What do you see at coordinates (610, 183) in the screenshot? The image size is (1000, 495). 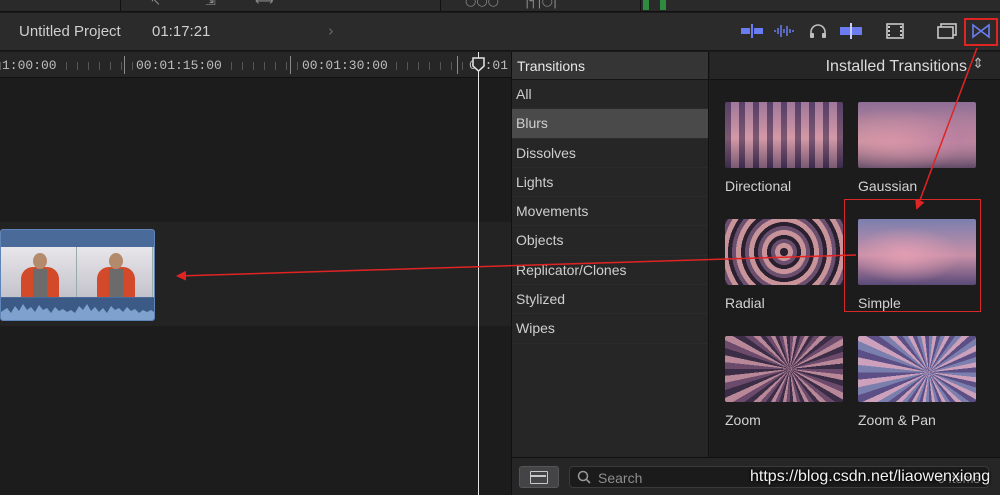 I see `category-lights: Lights` at bounding box center [610, 183].